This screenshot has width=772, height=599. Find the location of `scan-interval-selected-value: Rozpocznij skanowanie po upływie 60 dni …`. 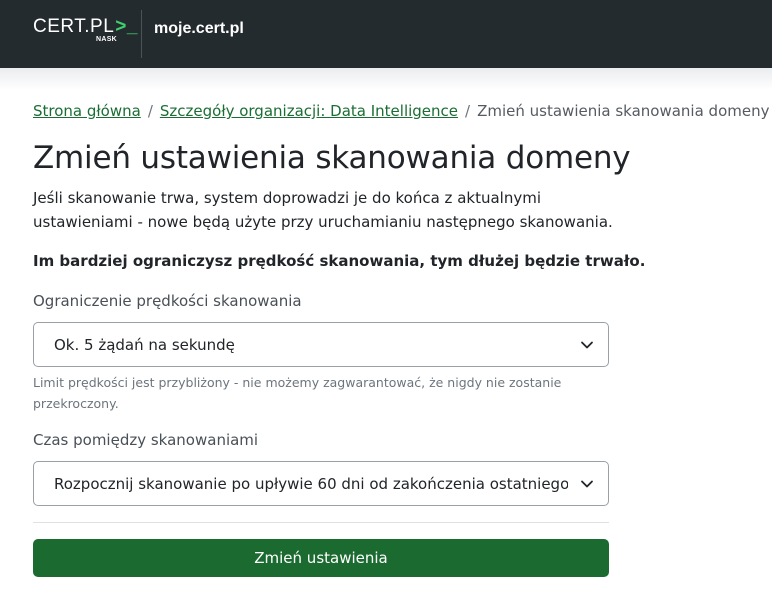

scan-interval-selected-value: Rozpocznij skanowanie po upływie 60 dni … is located at coordinates (311, 483).